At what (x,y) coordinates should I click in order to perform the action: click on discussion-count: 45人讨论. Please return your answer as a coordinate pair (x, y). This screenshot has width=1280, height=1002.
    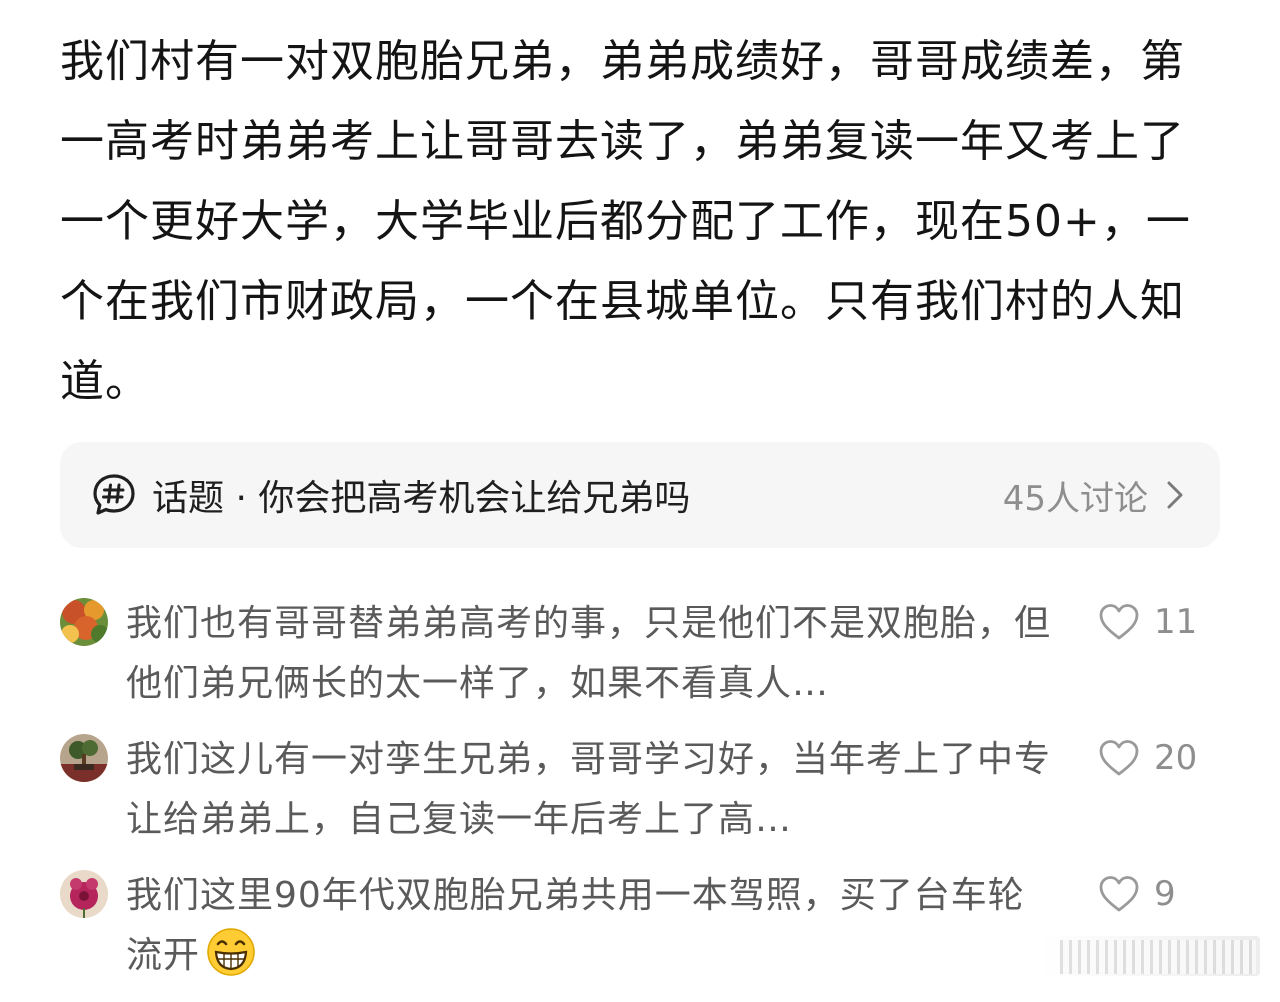
    Looking at the image, I should click on (1075, 498).